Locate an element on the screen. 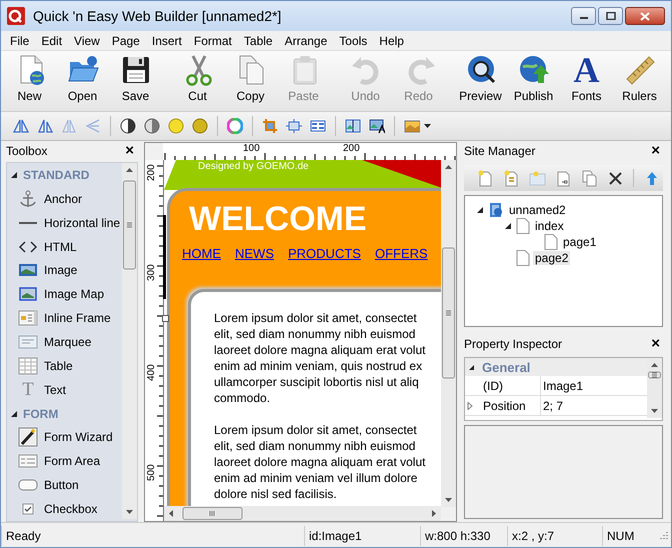  image-text-icon is located at coordinates (377, 126).